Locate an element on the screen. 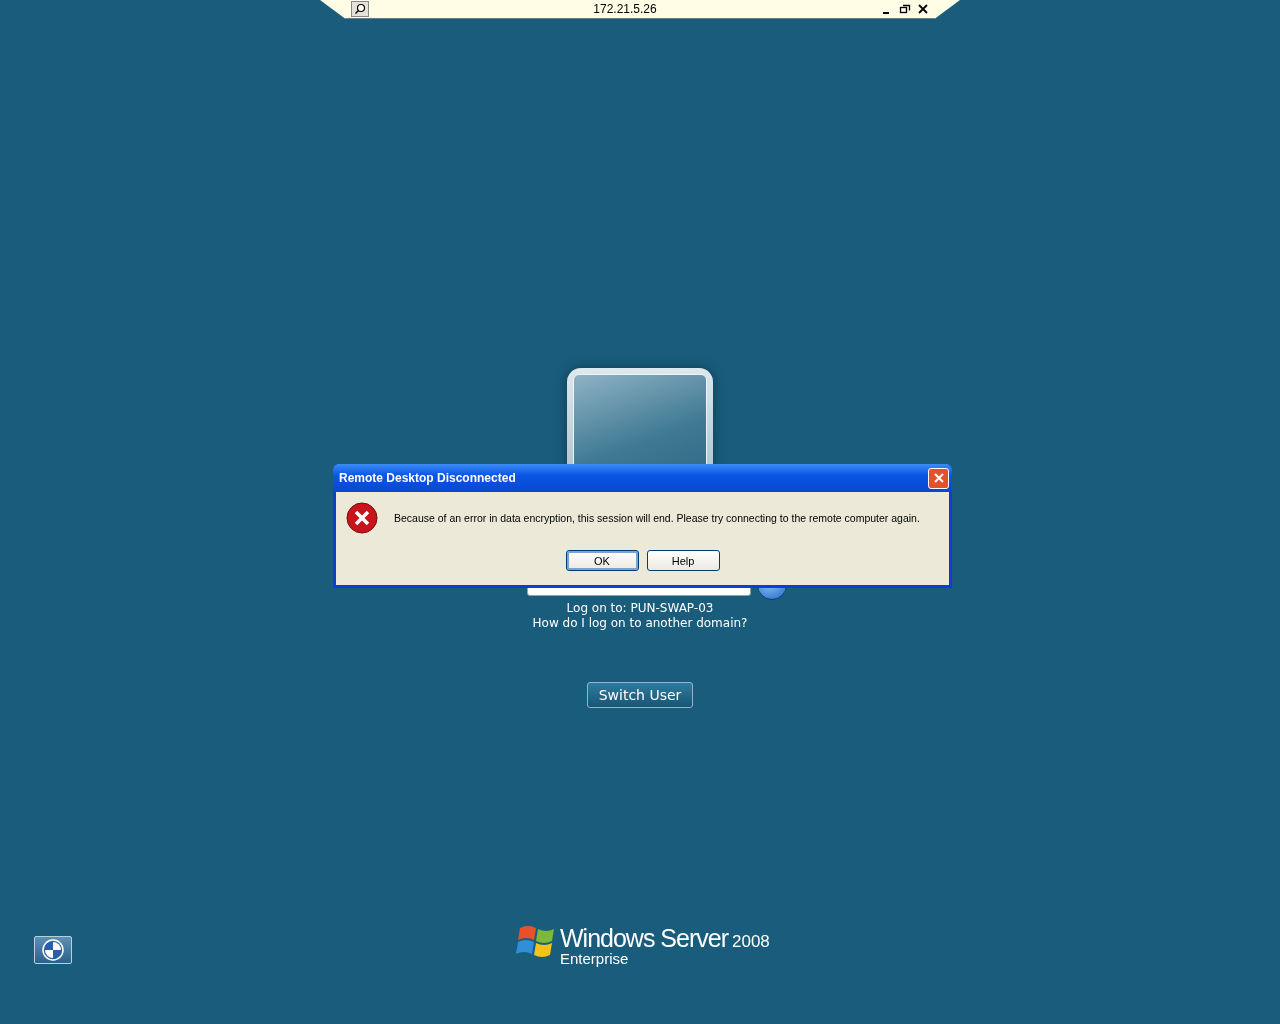 The width and height of the screenshot is (1280, 1024). dialog-button: OK is located at coordinates (602, 560).